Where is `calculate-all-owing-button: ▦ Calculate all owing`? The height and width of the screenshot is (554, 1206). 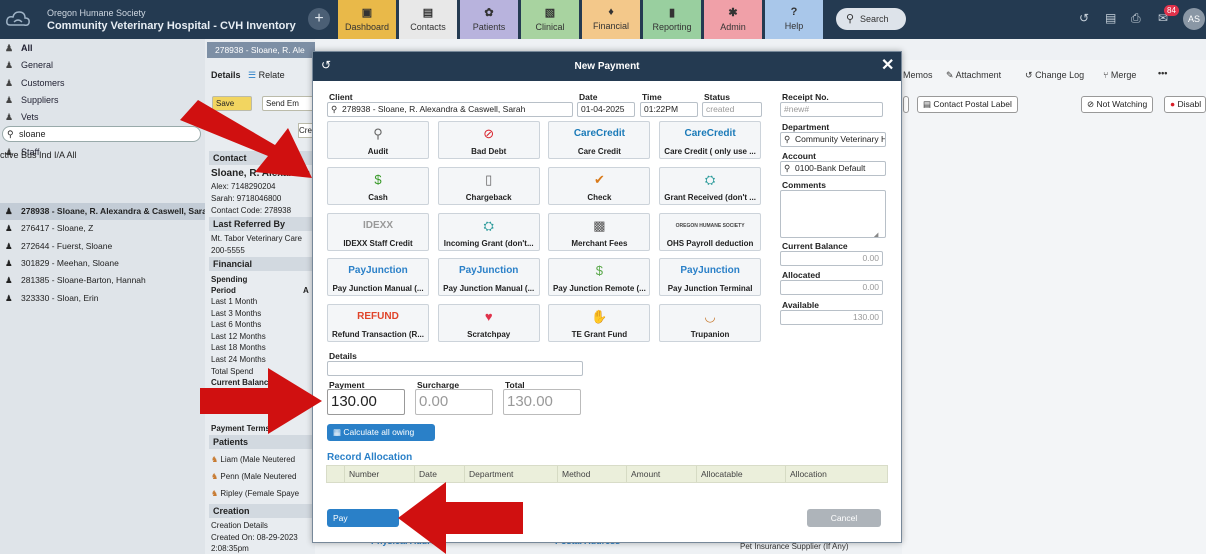 calculate-all-owing-button: ▦ Calculate all owing is located at coordinates (381, 432).